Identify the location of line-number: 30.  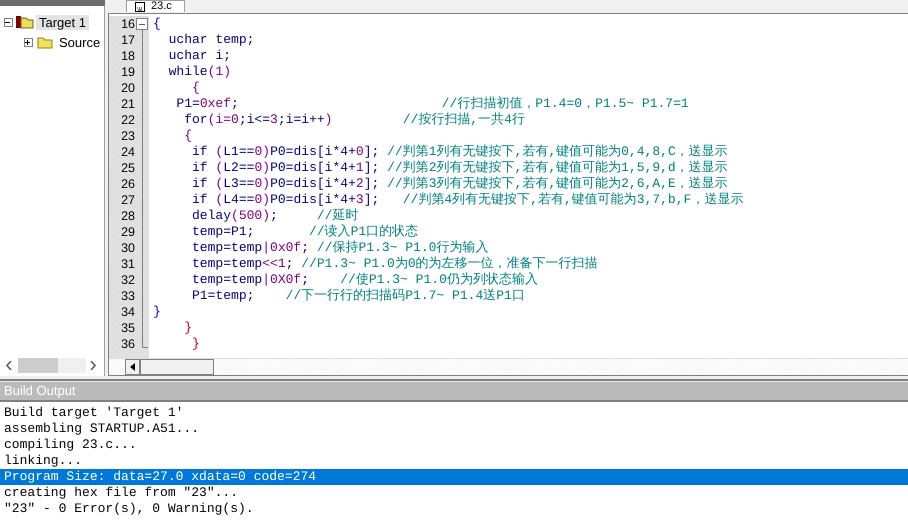
(127, 248).